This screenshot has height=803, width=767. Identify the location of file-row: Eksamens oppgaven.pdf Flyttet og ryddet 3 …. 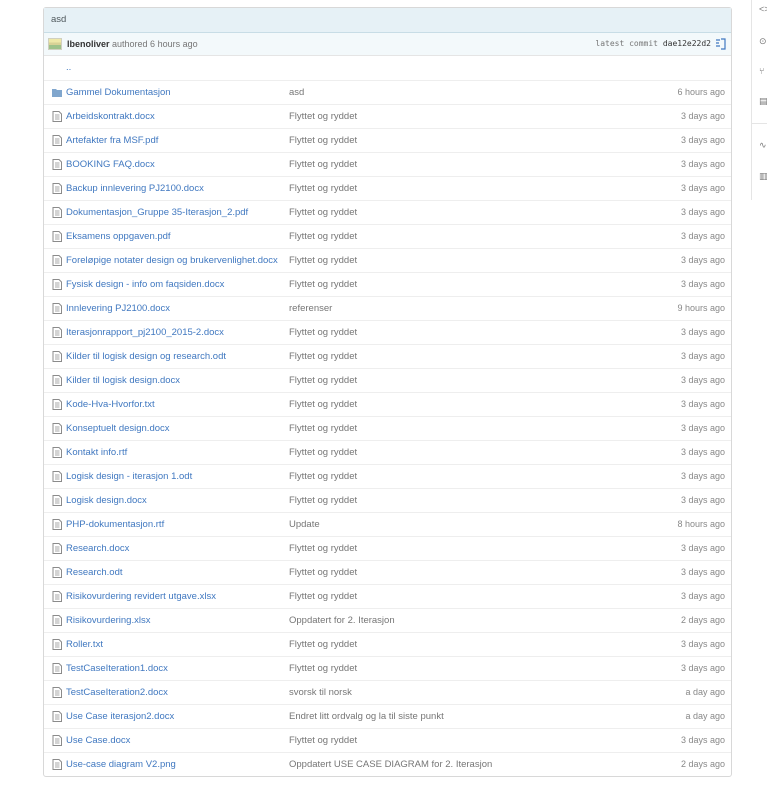
(387, 236).